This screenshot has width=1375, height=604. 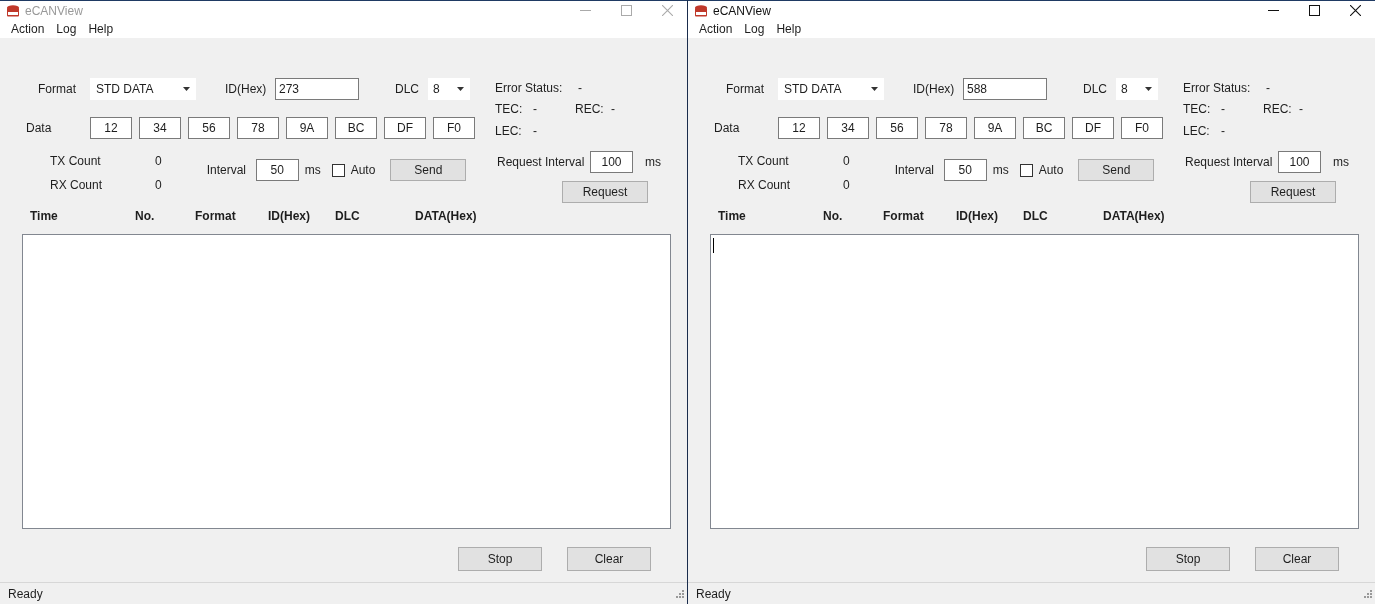 What do you see at coordinates (713, 245) in the screenshot?
I see `text-cursor` at bounding box center [713, 245].